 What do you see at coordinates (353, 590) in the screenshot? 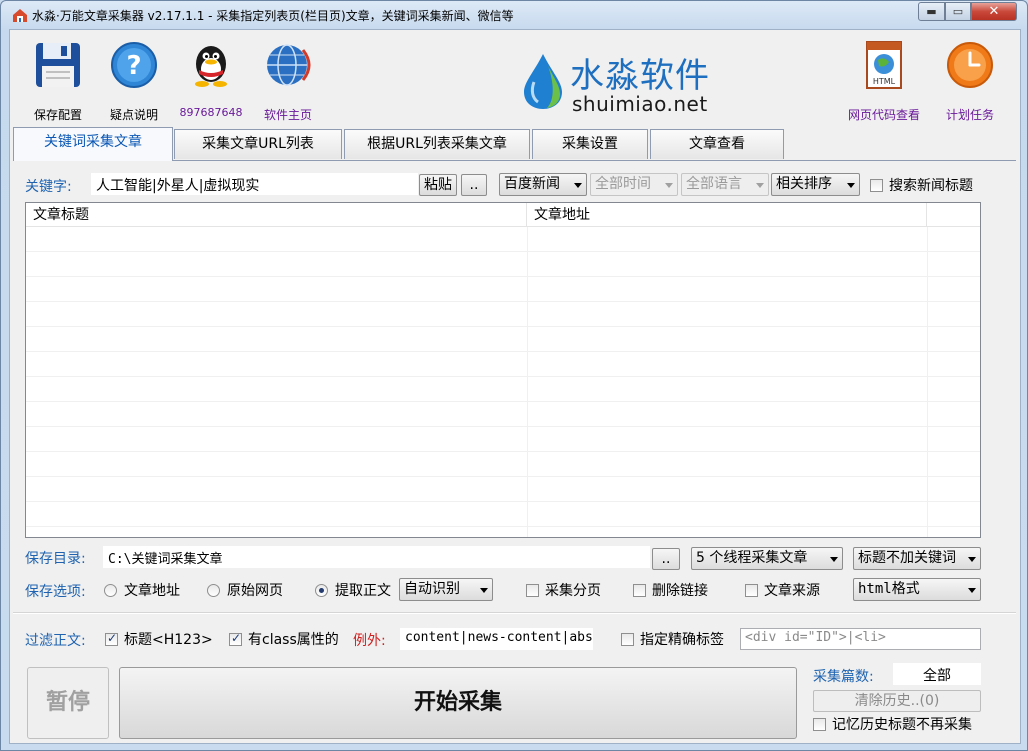
I see `radio-extract-body: 提取正文` at bounding box center [353, 590].